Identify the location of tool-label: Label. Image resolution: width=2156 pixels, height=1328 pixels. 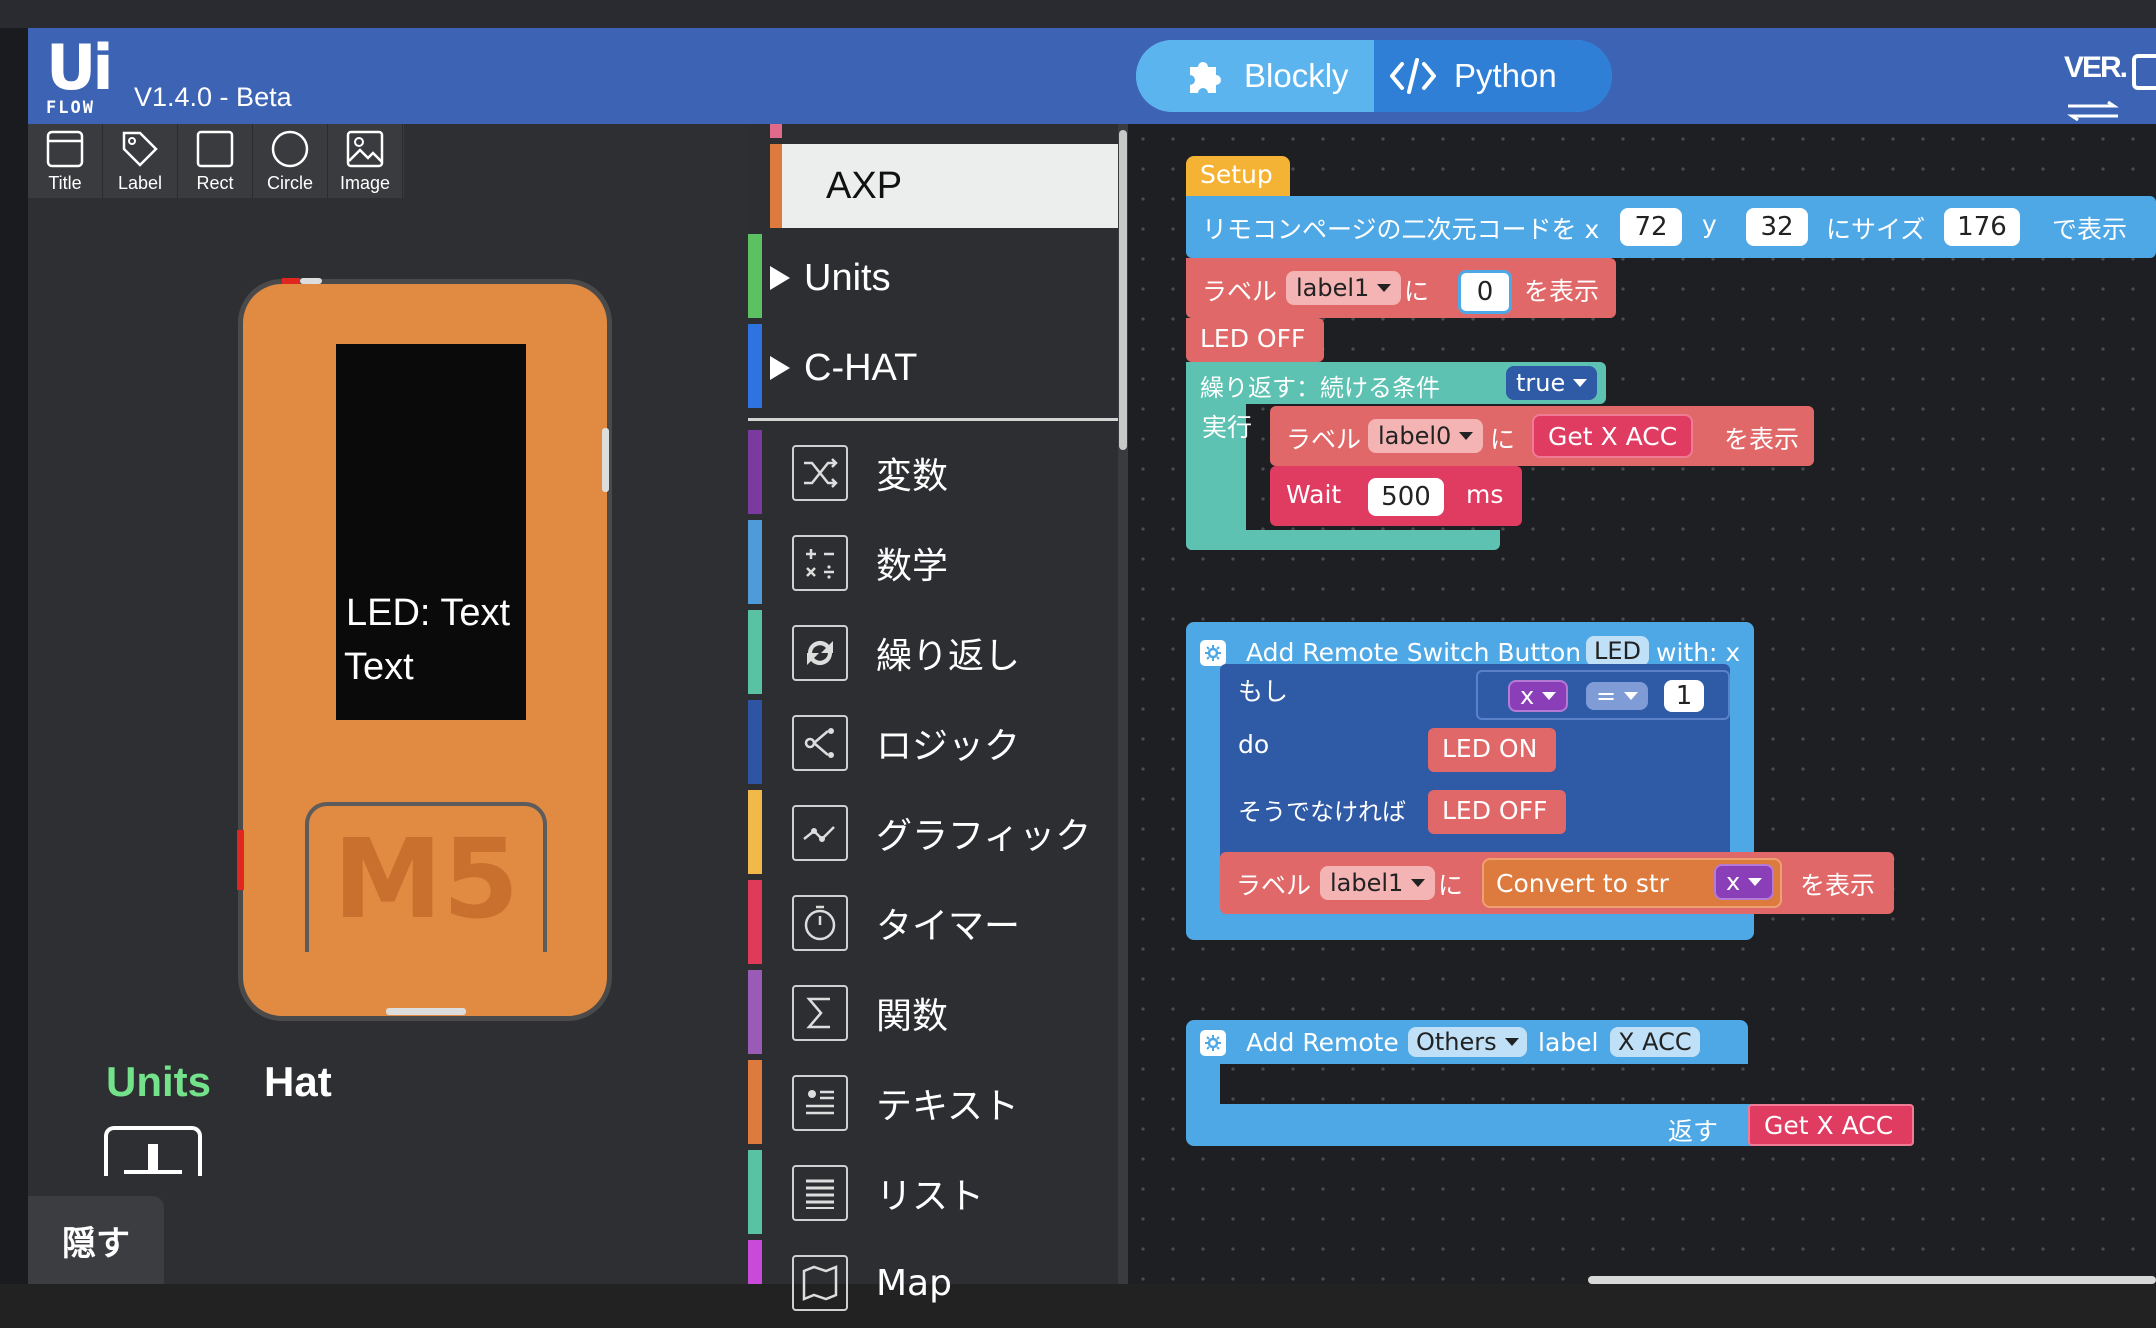
(140, 161).